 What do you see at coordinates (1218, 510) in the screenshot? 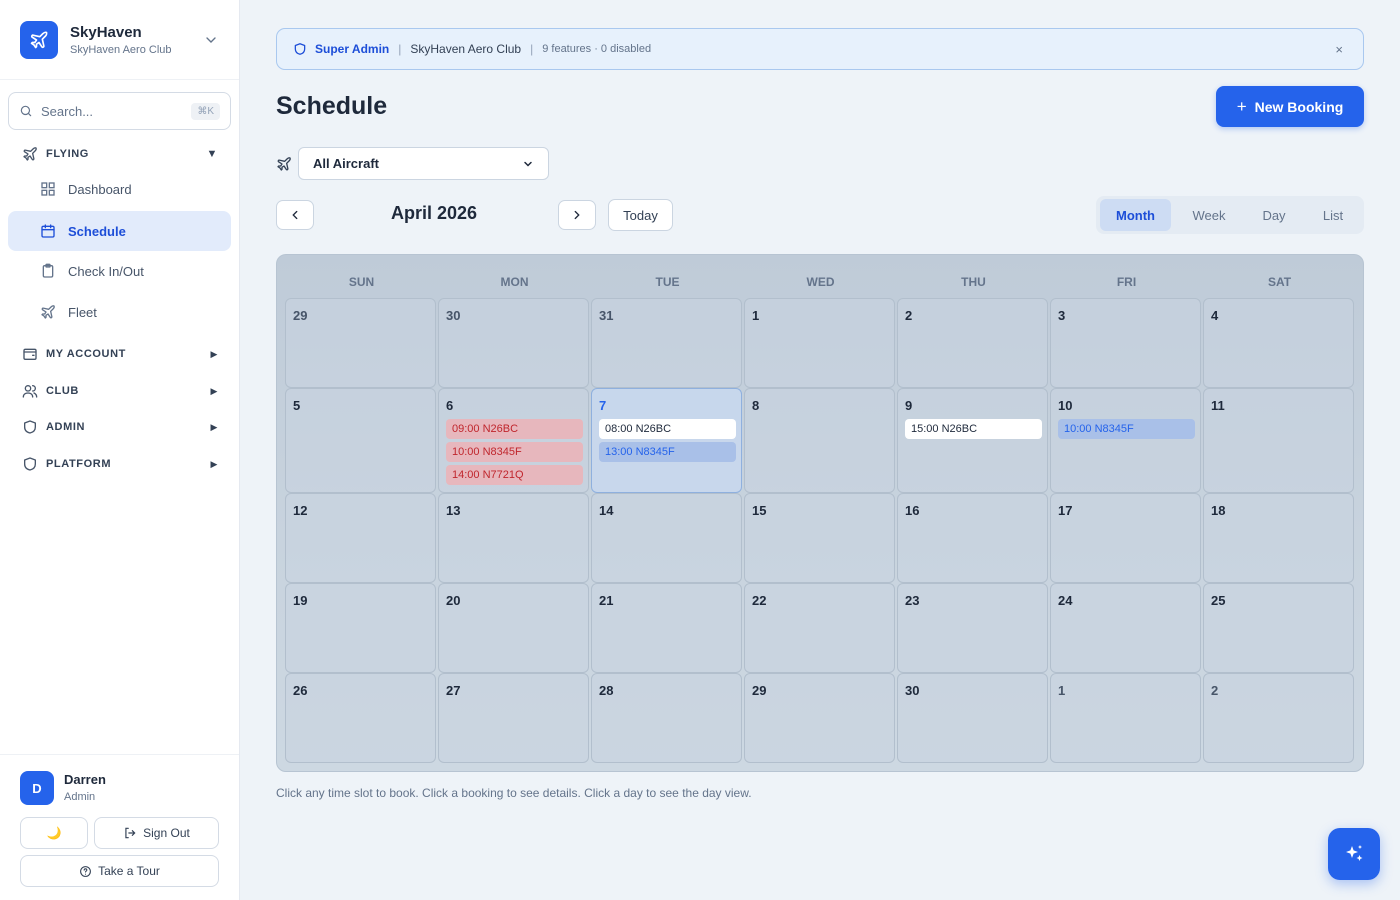
I see `day-number: 18` at bounding box center [1218, 510].